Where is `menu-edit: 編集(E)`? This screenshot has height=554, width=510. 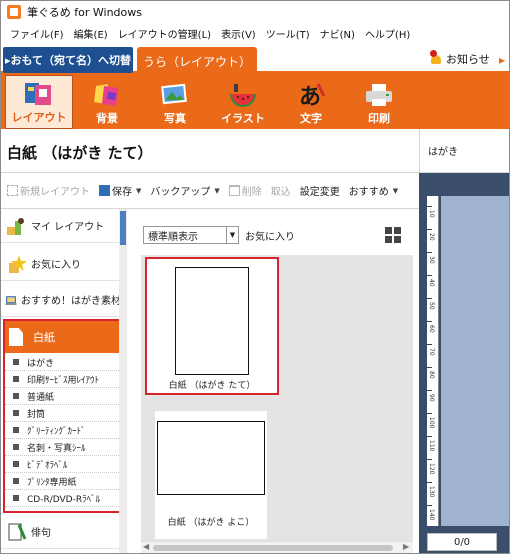 menu-edit: 編集(E) is located at coordinates (91, 33).